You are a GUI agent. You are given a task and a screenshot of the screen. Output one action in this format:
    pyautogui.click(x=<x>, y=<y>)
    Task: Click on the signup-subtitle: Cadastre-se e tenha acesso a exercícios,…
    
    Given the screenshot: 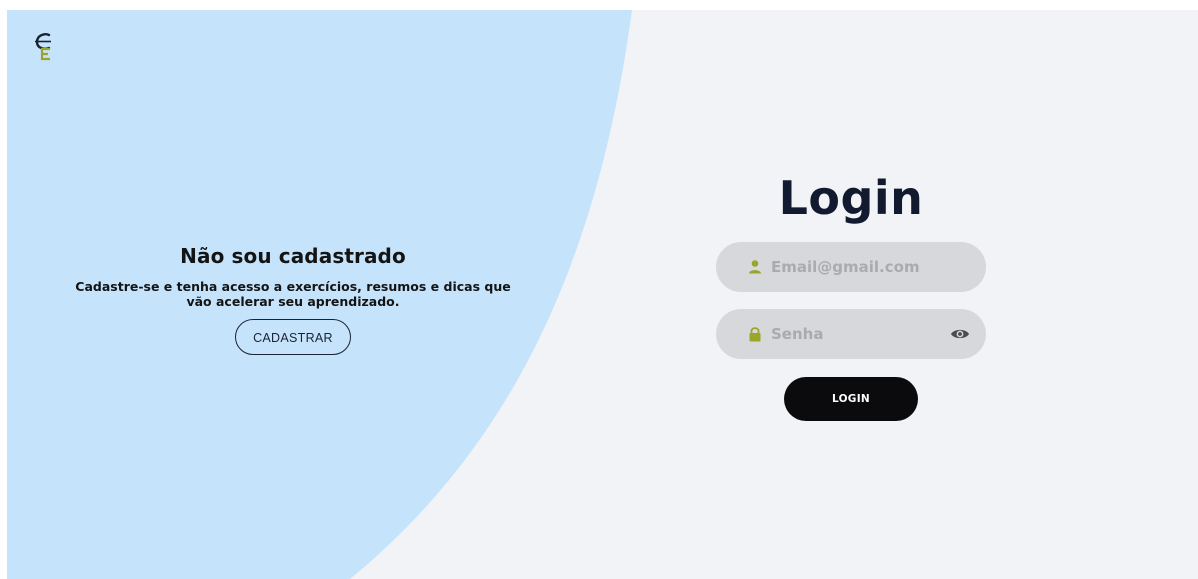 What is the action you would take?
    pyautogui.click(x=293, y=294)
    